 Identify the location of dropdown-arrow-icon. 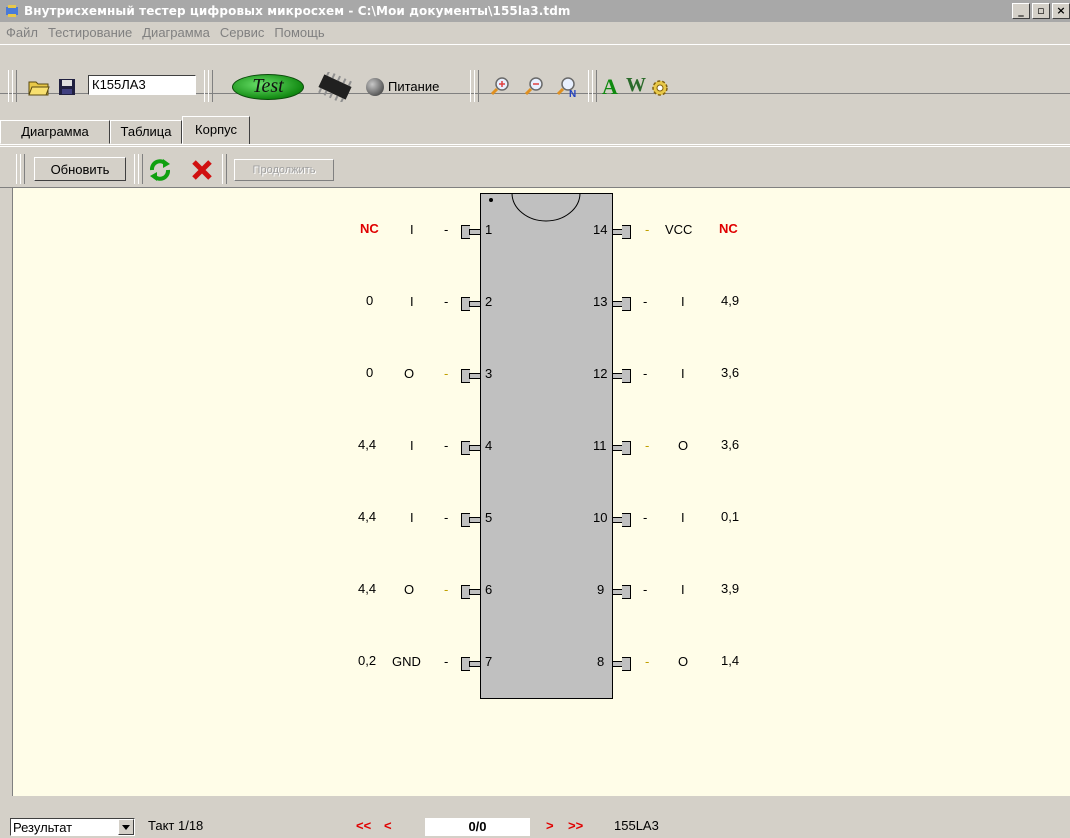
(126, 827).